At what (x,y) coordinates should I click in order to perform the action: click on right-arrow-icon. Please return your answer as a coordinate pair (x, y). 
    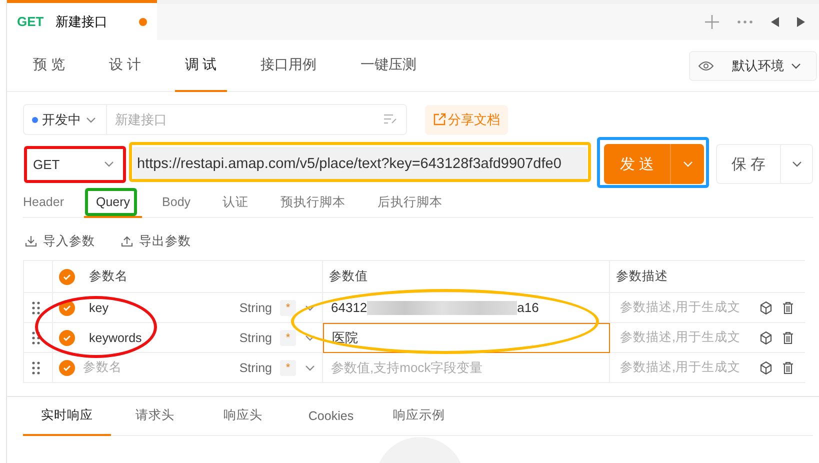
    Looking at the image, I should click on (801, 22).